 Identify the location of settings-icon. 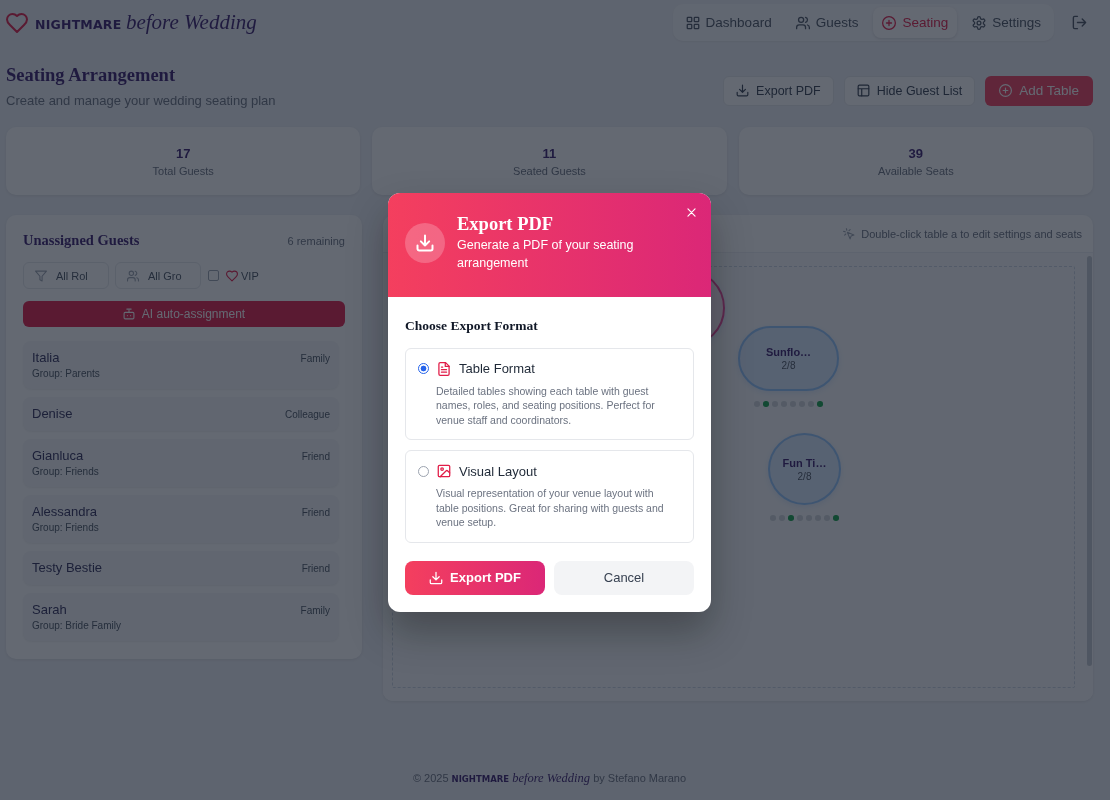
(979, 22).